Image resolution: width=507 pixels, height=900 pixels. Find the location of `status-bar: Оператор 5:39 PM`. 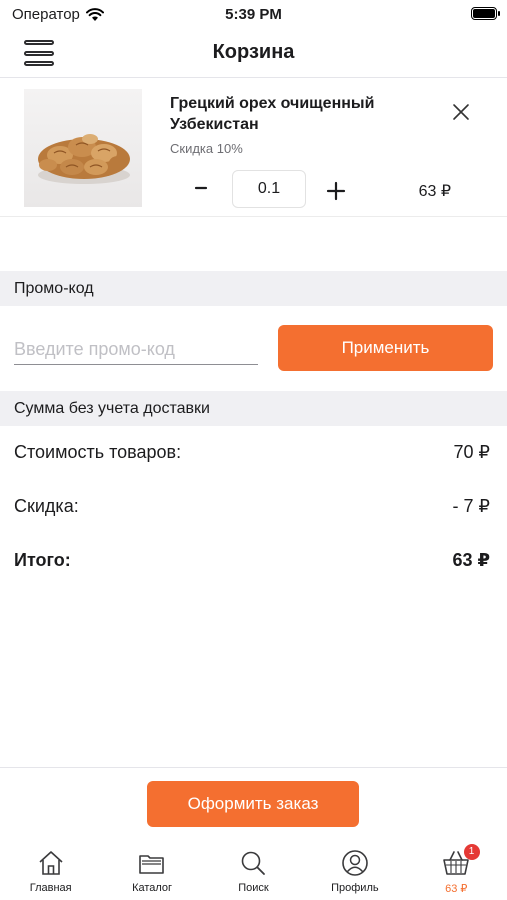

status-bar: Оператор 5:39 PM is located at coordinates (253, 14).